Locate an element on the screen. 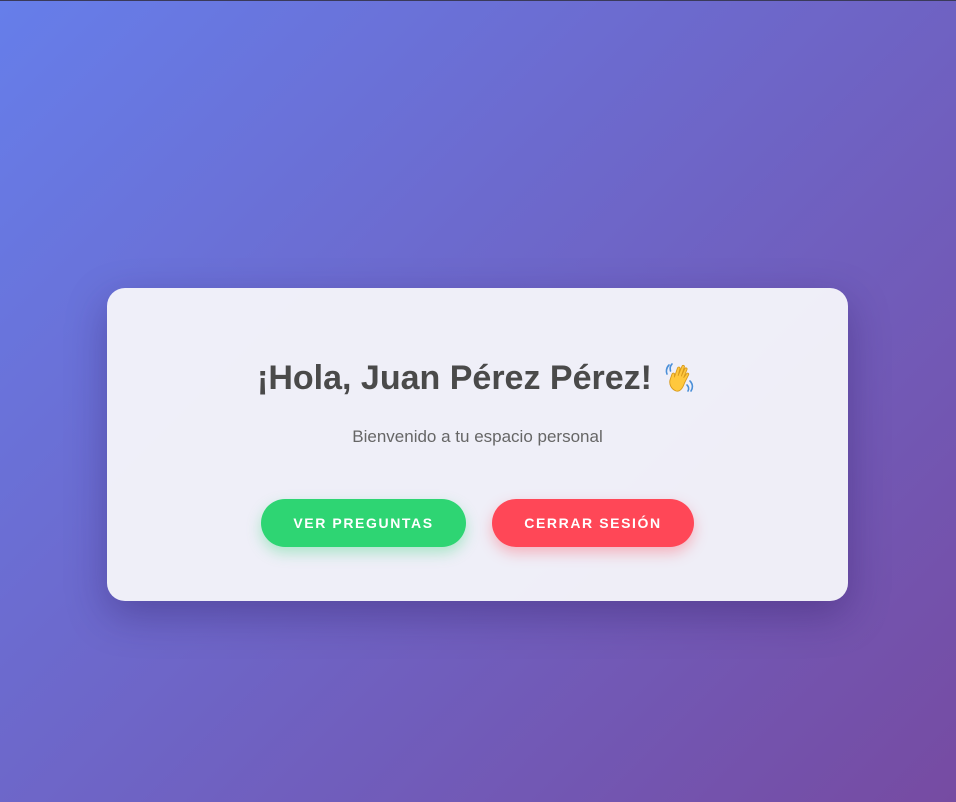  welcome-subtitle: Bienvenido a tu espacio personal is located at coordinates (477, 436).